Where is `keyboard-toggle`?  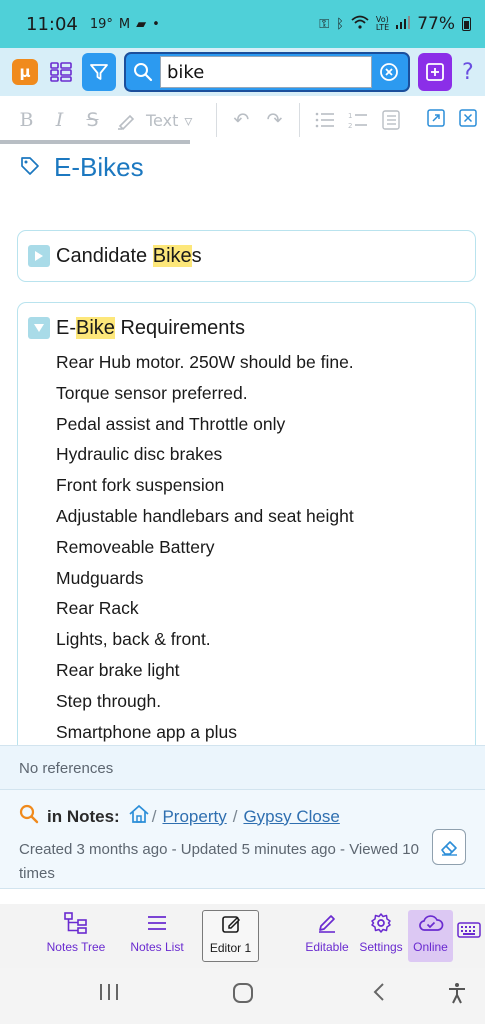 keyboard-toggle is located at coordinates (469, 936).